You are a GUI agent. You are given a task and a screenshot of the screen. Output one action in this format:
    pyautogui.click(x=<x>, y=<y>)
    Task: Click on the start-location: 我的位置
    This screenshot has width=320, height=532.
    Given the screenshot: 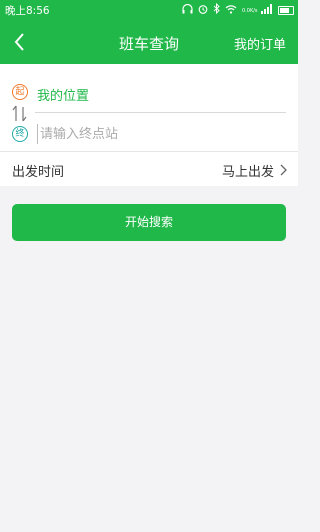 What is the action you would take?
    pyautogui.click(x=63, y=94)
    